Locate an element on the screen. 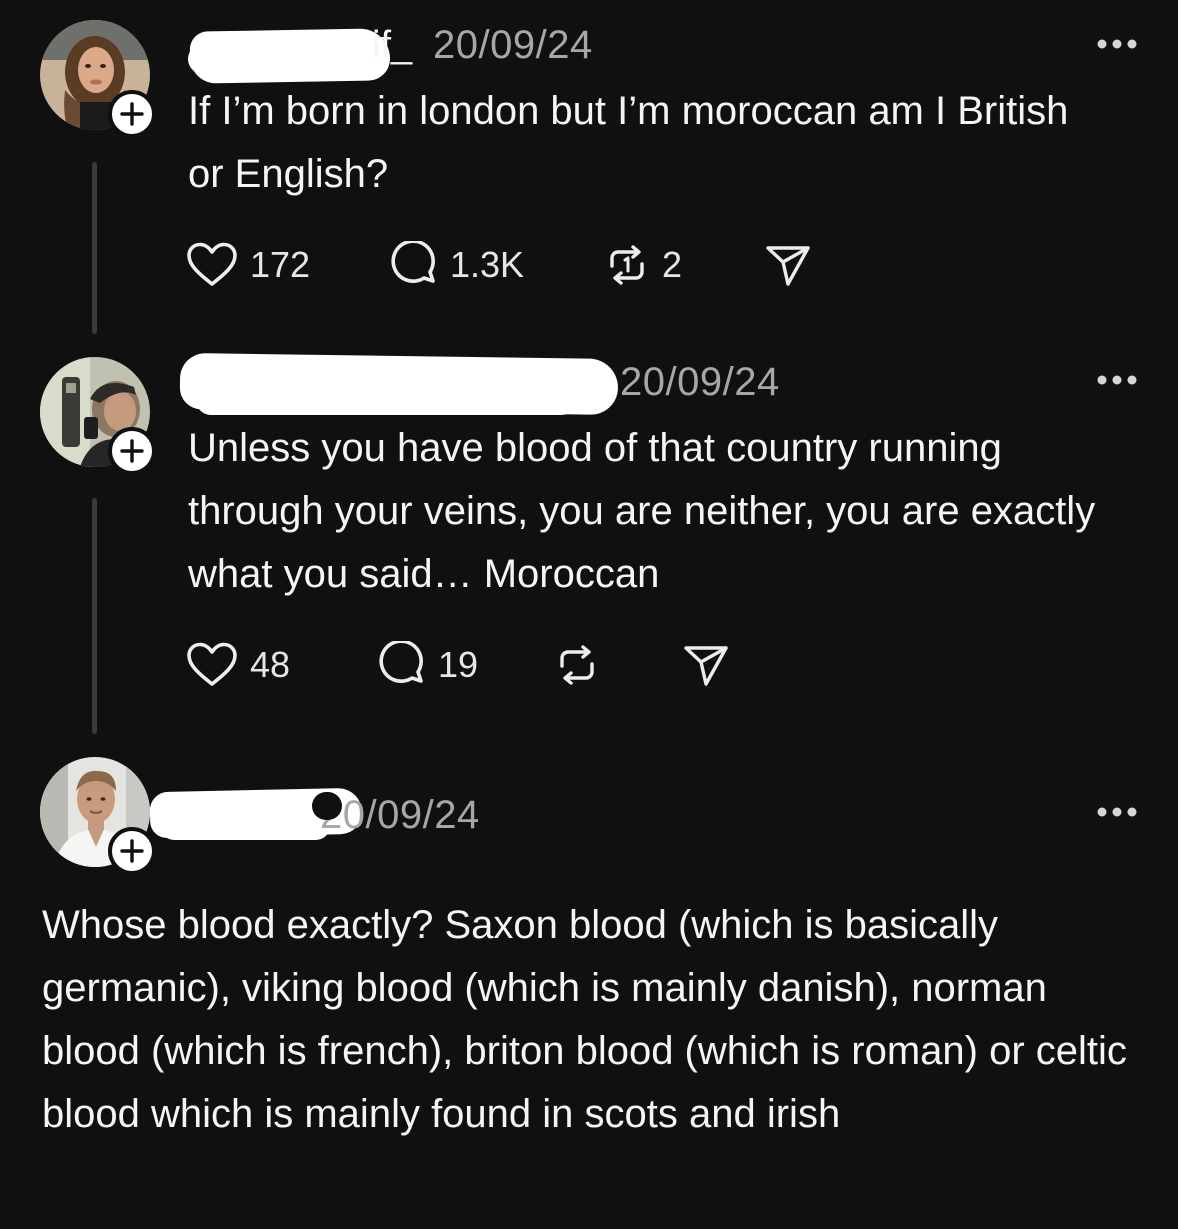 This screenshot has width=1178, height=1229. action-bar: 48 19 is located at coordinates (486, 665).